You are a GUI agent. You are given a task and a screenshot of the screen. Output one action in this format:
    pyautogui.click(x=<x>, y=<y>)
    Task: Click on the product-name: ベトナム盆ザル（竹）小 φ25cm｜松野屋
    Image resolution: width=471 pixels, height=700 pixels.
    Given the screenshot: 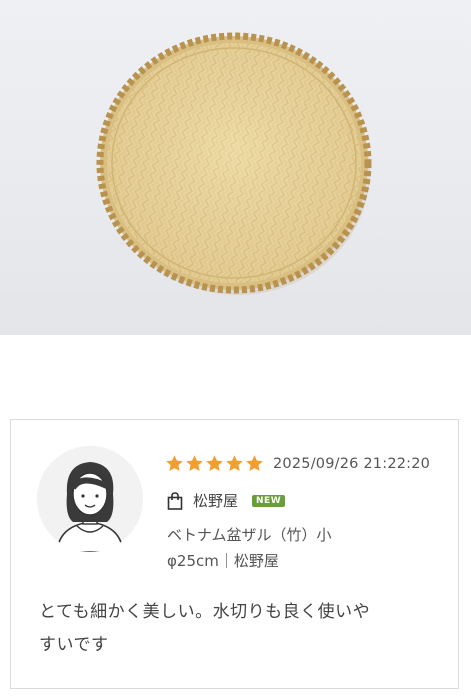 What is the action you would take?
    pyautogui.click(x=302, y=548)
    